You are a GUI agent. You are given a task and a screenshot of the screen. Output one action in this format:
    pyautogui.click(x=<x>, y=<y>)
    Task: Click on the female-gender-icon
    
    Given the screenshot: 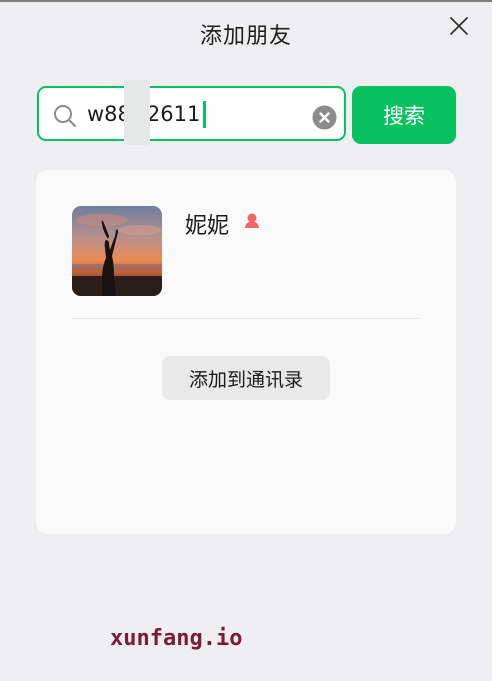 What is the action you would take?
    pyautogui.click(x=252, y=220)
    